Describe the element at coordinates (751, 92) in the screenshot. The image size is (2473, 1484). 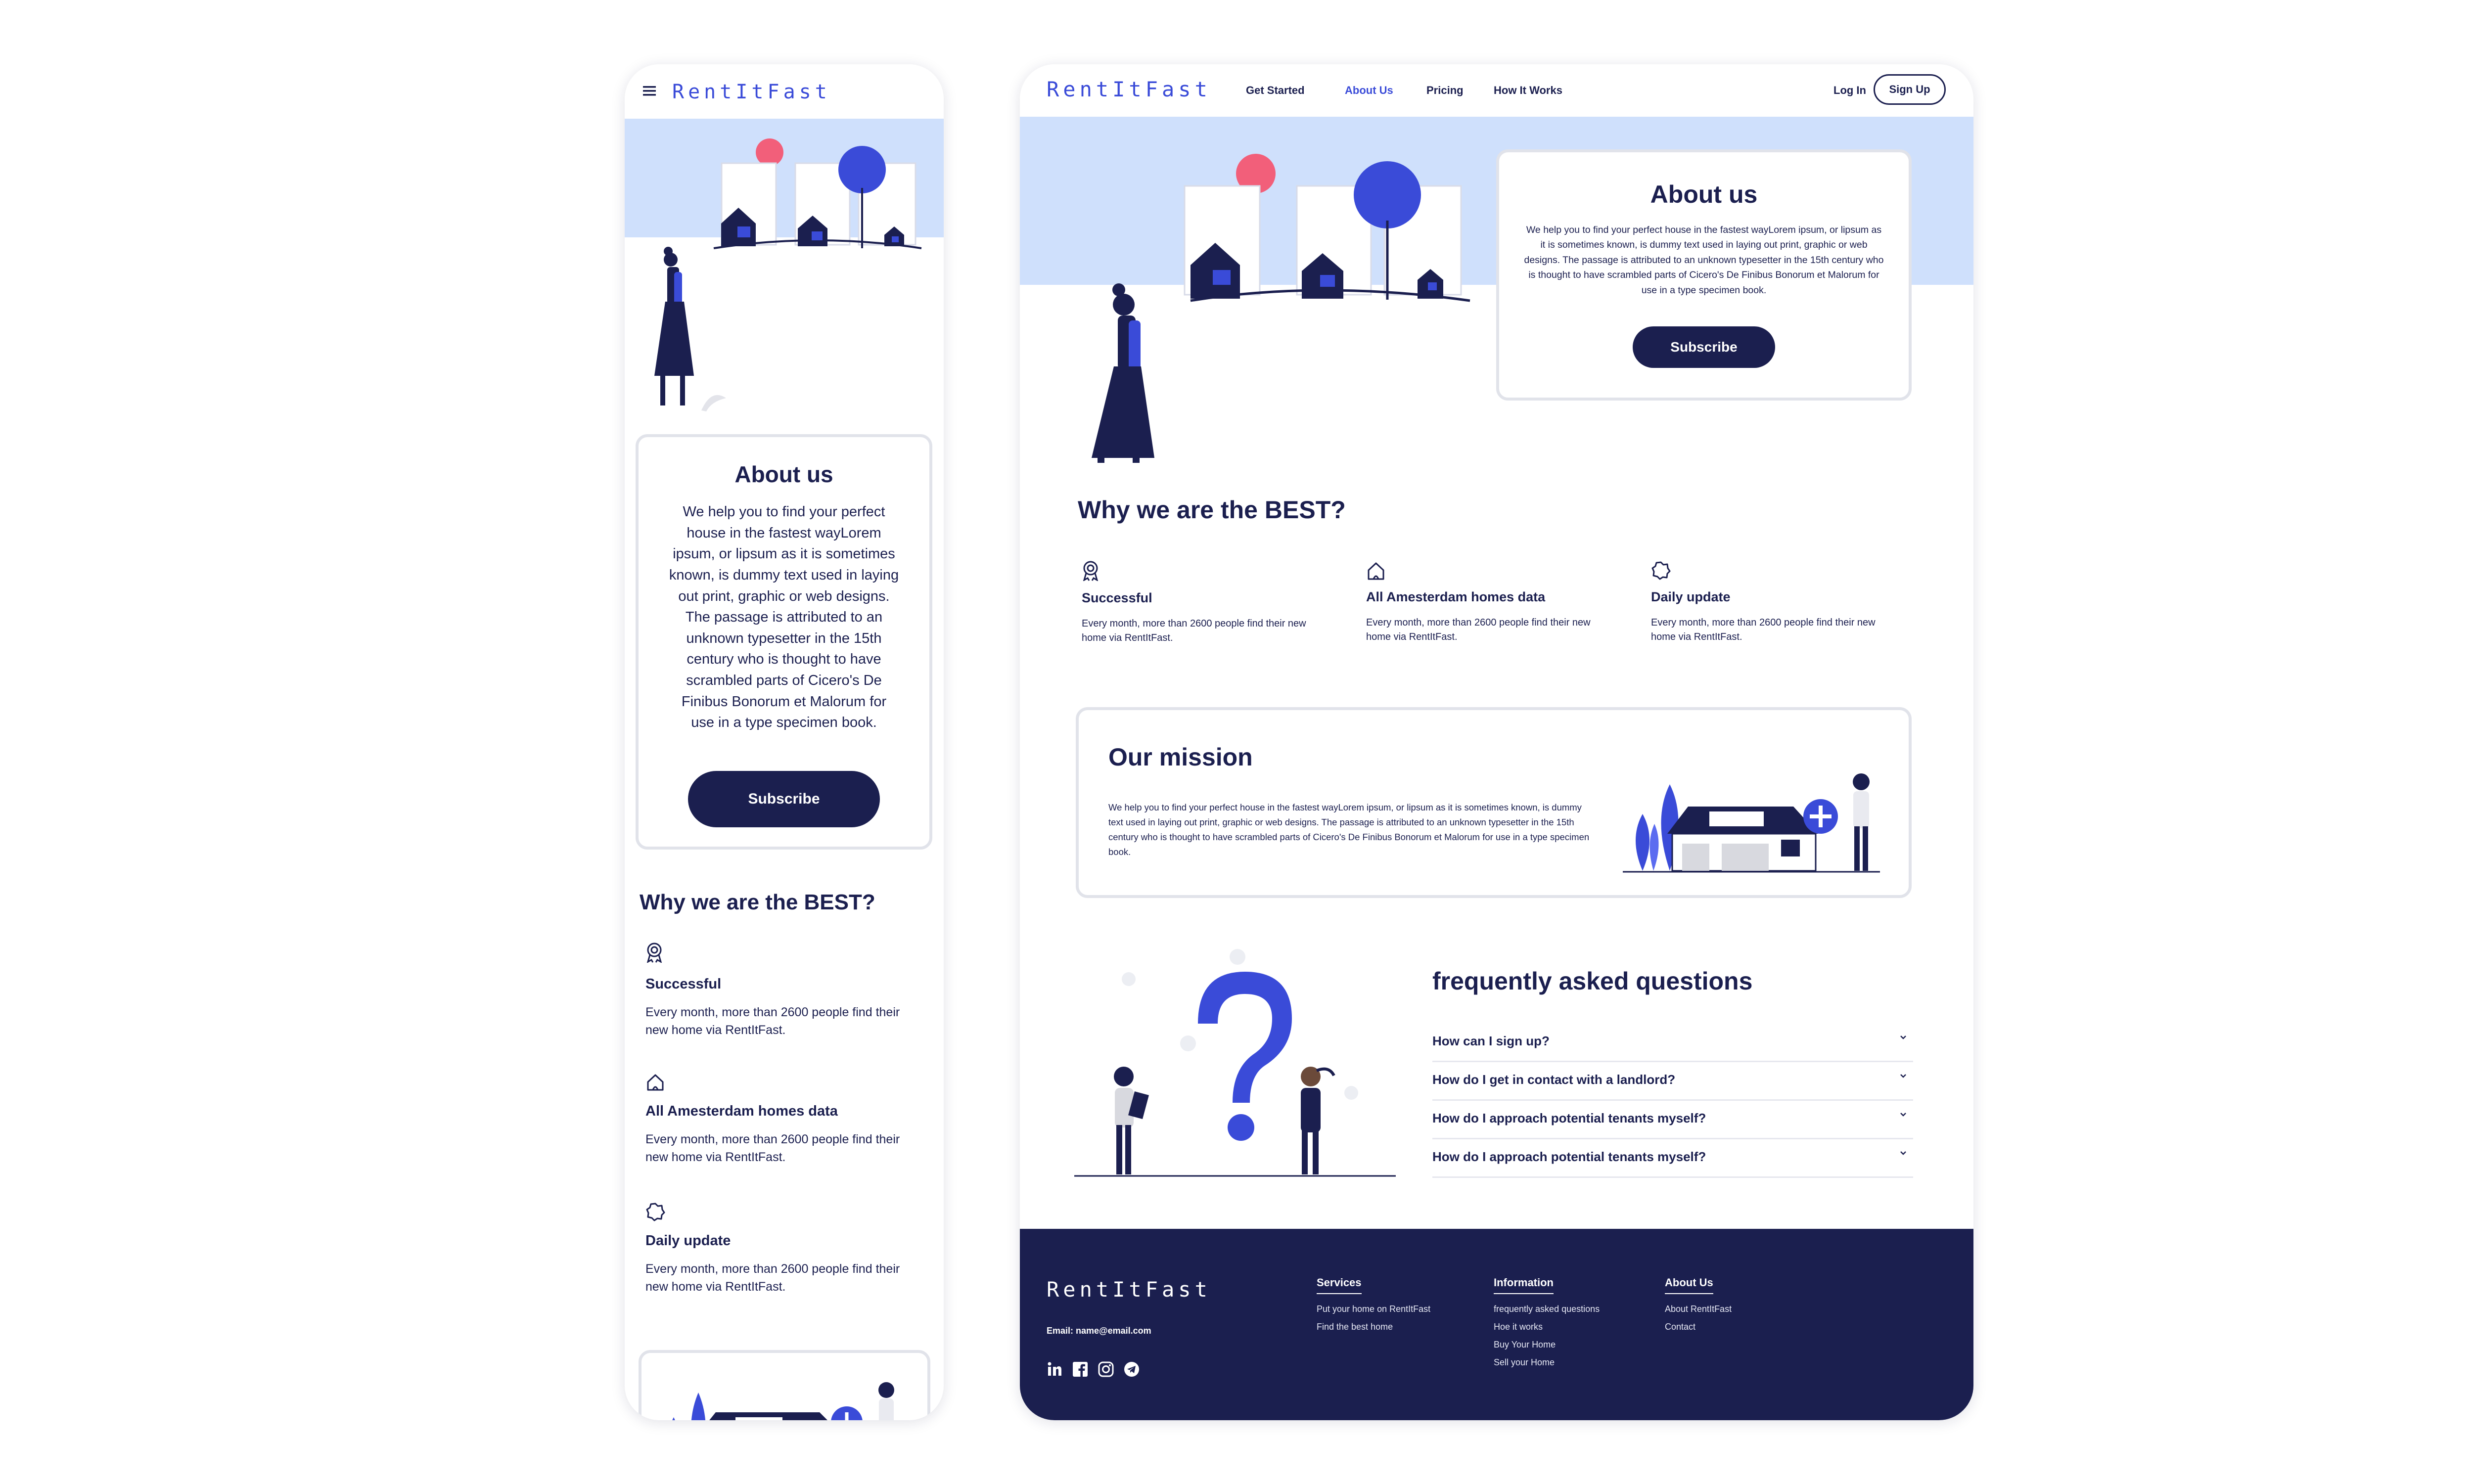
I see `mobile-logo: RentItFast` at that location.